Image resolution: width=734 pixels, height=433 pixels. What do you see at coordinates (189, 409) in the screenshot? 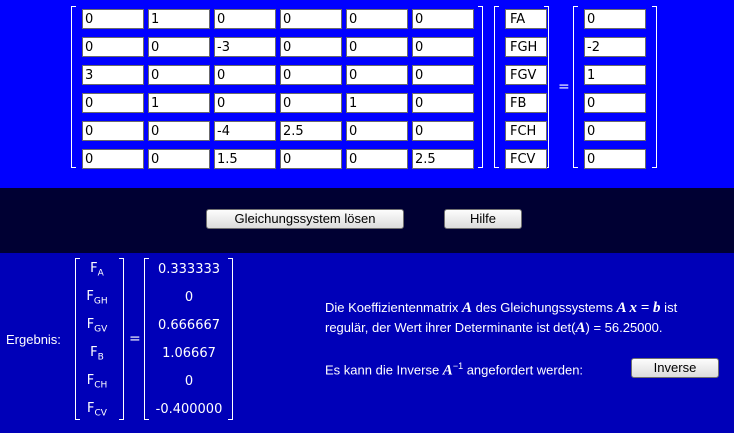
I see `result-value: -0.400000` at bounding box center [189, 409].